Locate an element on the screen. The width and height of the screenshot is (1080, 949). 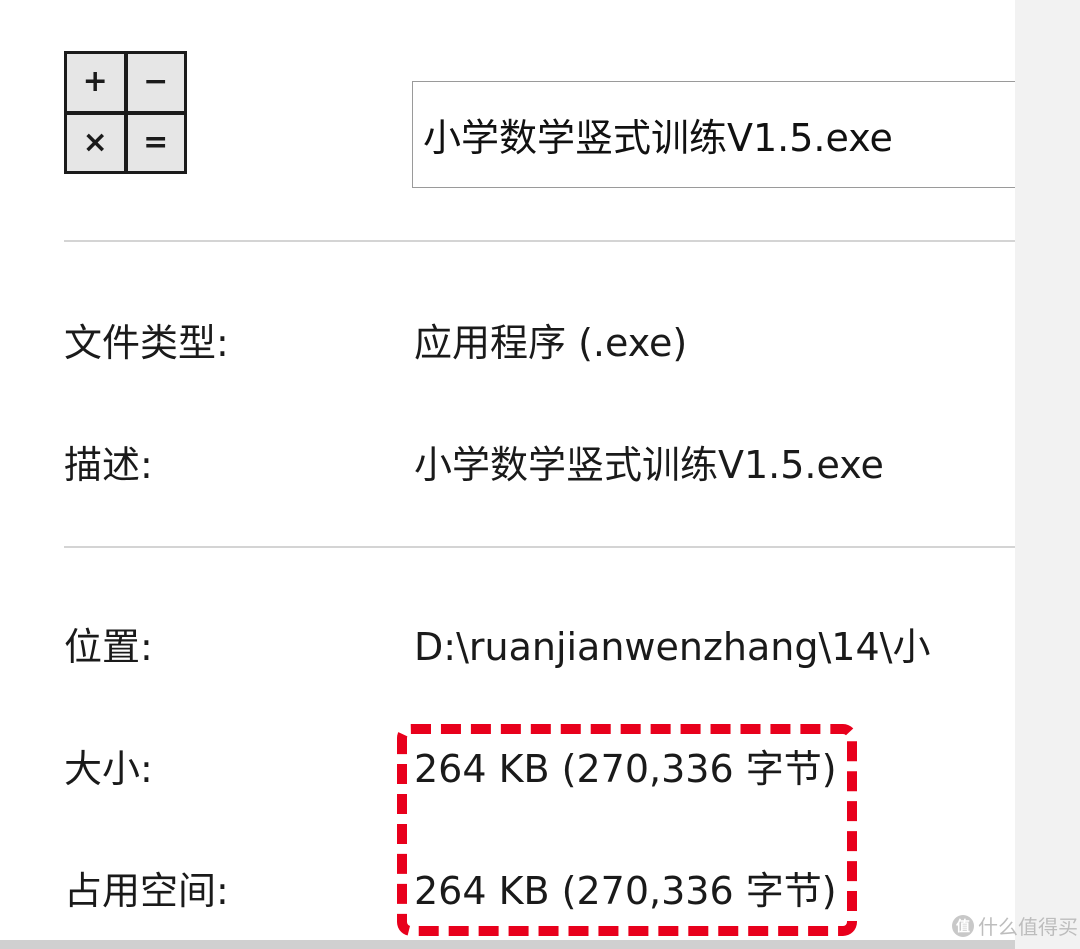
file-type-label: 文件类型: is located at coordinates (146, 343).